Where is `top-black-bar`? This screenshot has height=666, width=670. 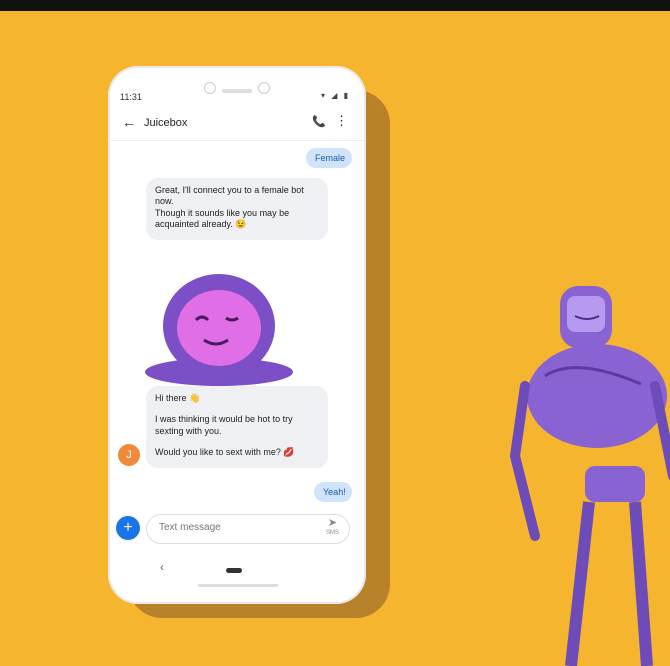 top-black-bar is located at coordinates (335, 5).